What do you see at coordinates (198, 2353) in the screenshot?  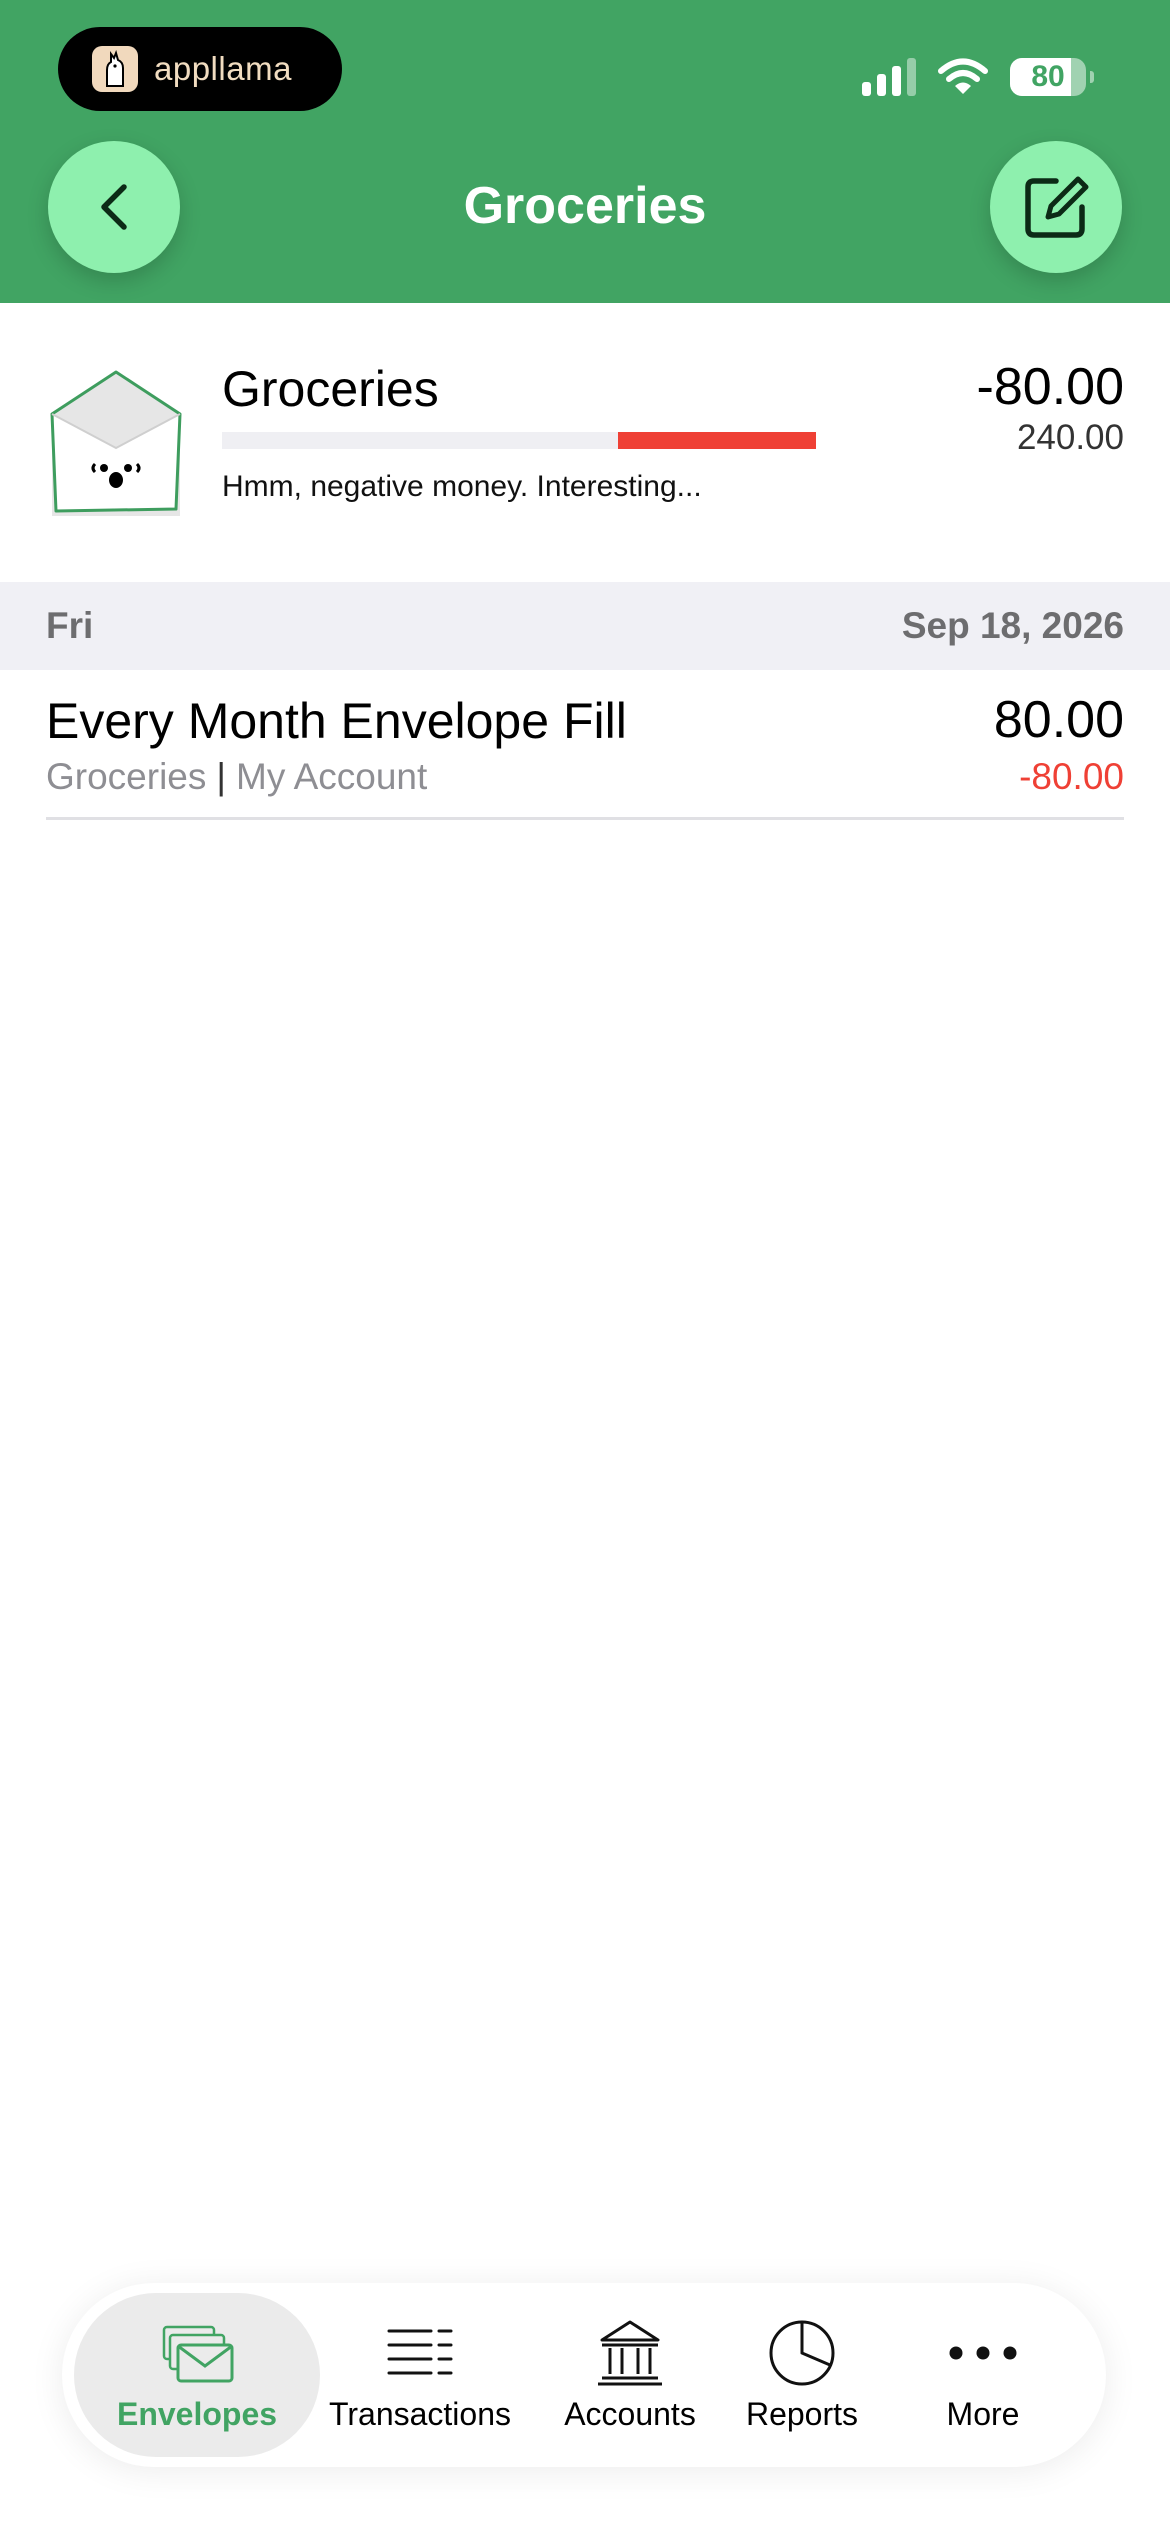 I see `envelopes-icon` at bounding box center [198, 2353].